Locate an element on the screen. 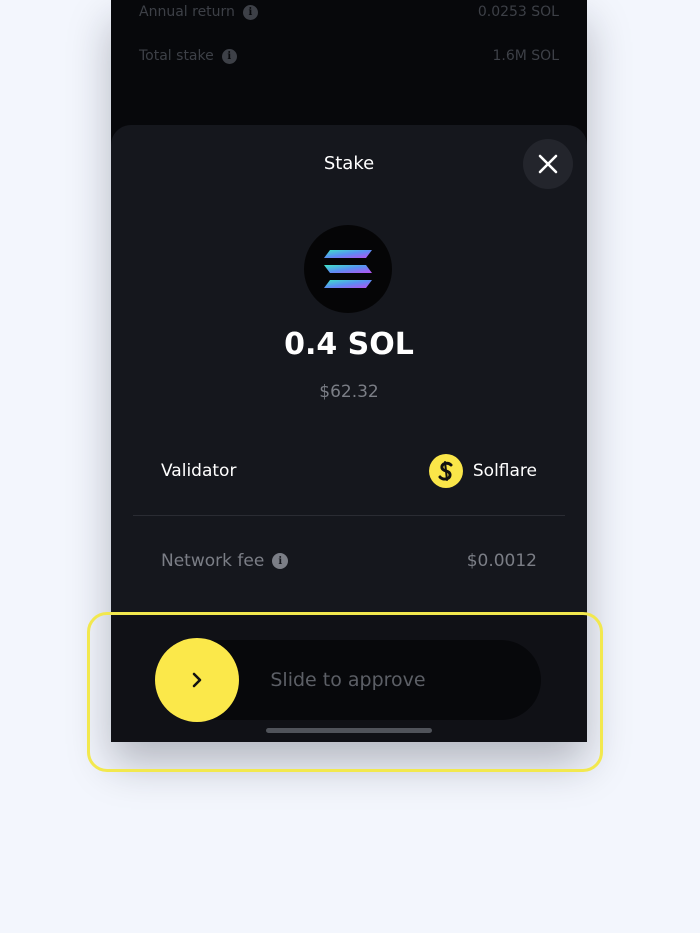 The image size is (700, 933). annual-return-label: Annual return is located at coordinates (187, 12).